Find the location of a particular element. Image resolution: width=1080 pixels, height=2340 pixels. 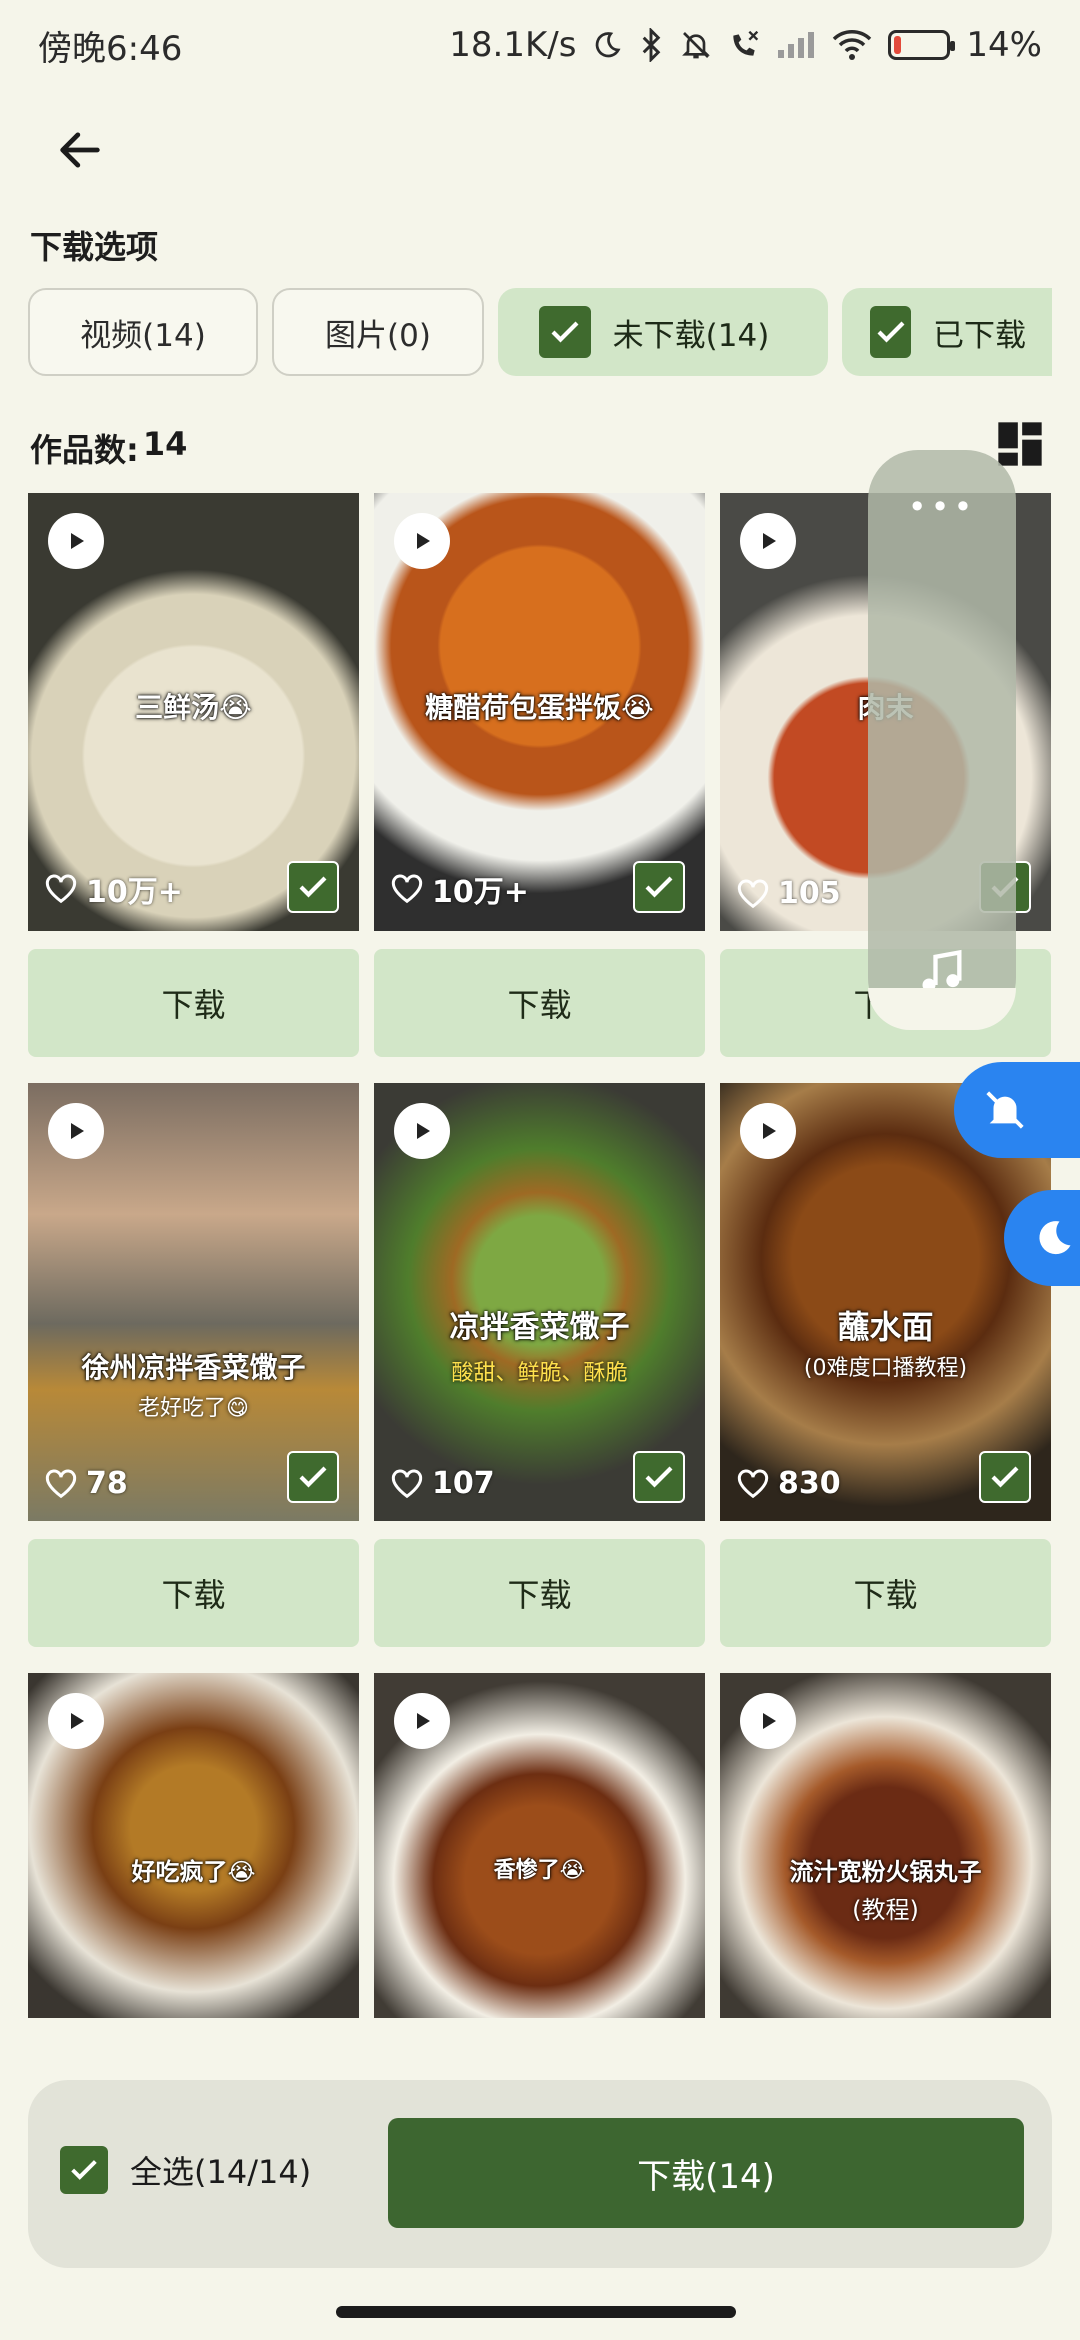

work-card: 徐州凉拌香菜馓子 老好吃了😋 78 下载 is located at coordinates (193, 1378).